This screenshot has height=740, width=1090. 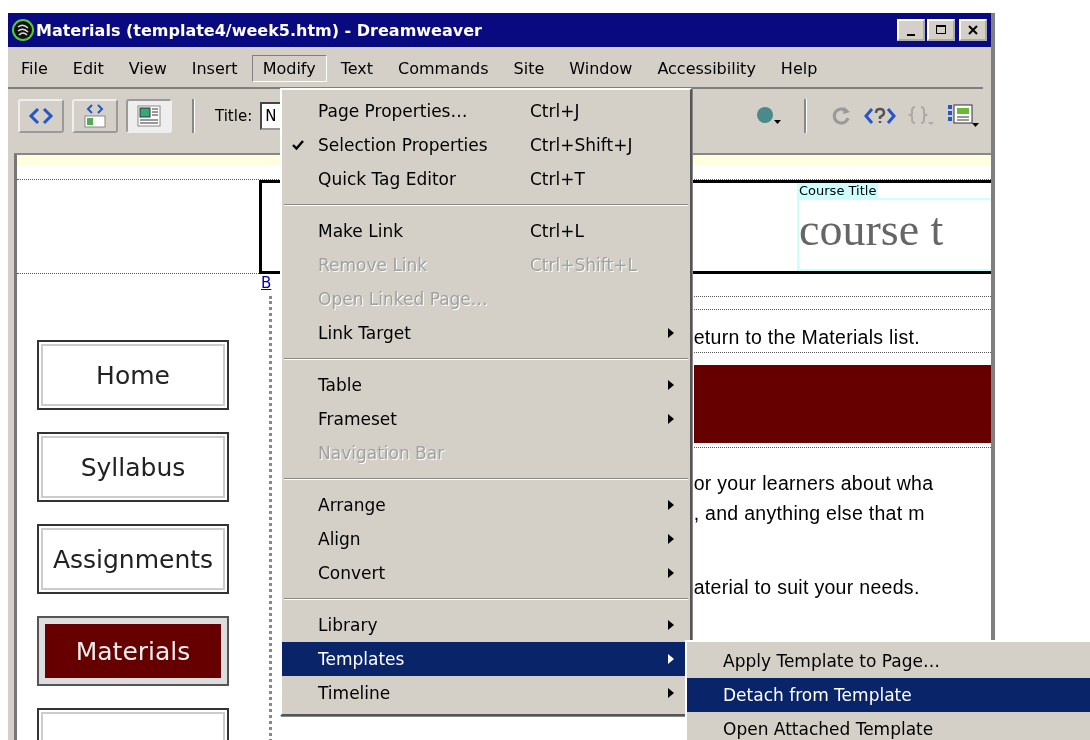 What do you see at coordinates (486, 505) in the screenshot?
I see `menu-item: Arrange` at bounding box center [486, 505].